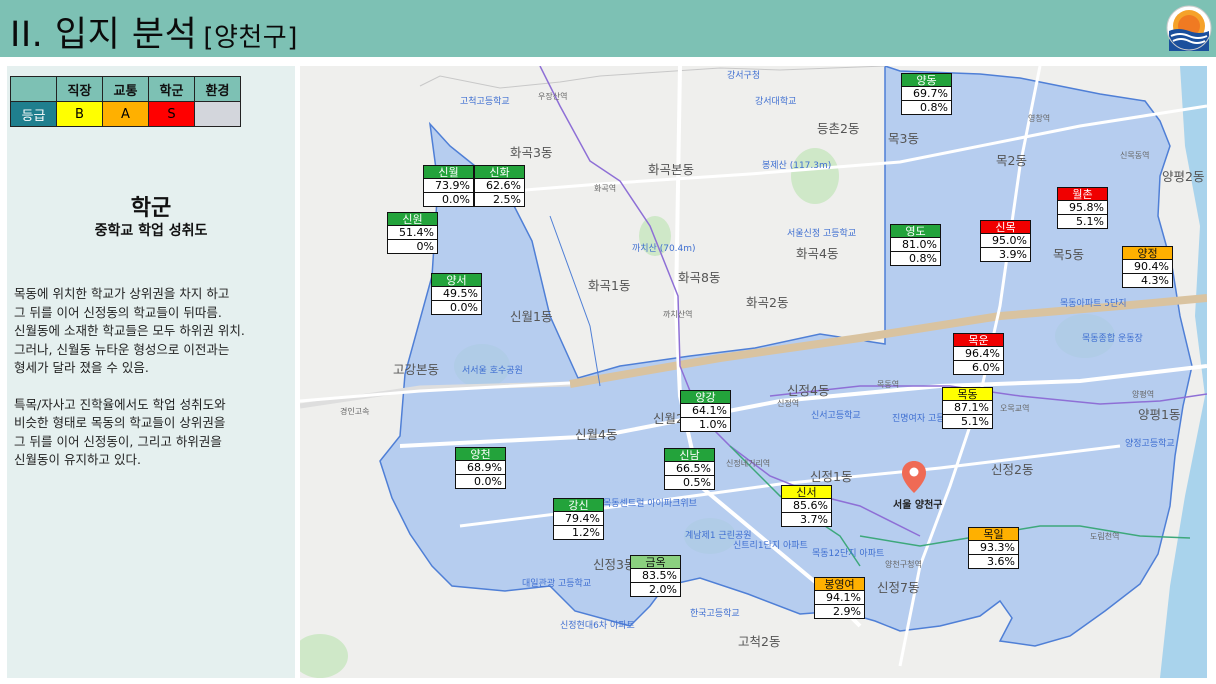 The height and width of the screenshot is (684, 1216). Describe the element at coordinates (770, 546) in the screenshot. I see `place-label: 신트리1단지 아파트` at that location.